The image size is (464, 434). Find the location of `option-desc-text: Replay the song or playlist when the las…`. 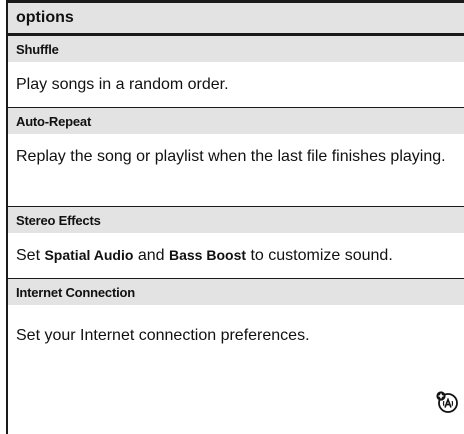

option-desc-text: Replay the song or playlist when the las… is located at coordinates (231, 156).